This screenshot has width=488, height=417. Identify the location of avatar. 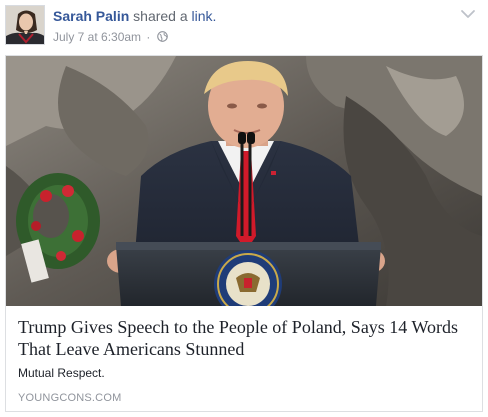
(25, 25).